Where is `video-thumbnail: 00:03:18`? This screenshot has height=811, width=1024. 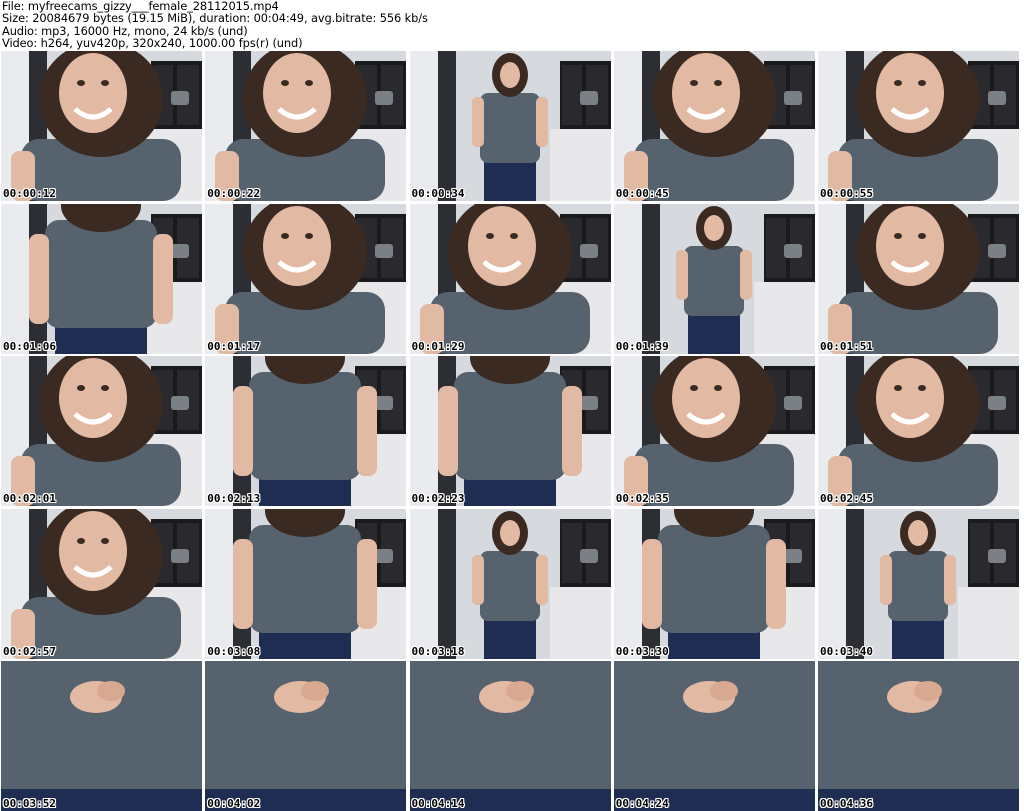
video-thumbnail: 00:03:18 is located at coordinates (510, 583).